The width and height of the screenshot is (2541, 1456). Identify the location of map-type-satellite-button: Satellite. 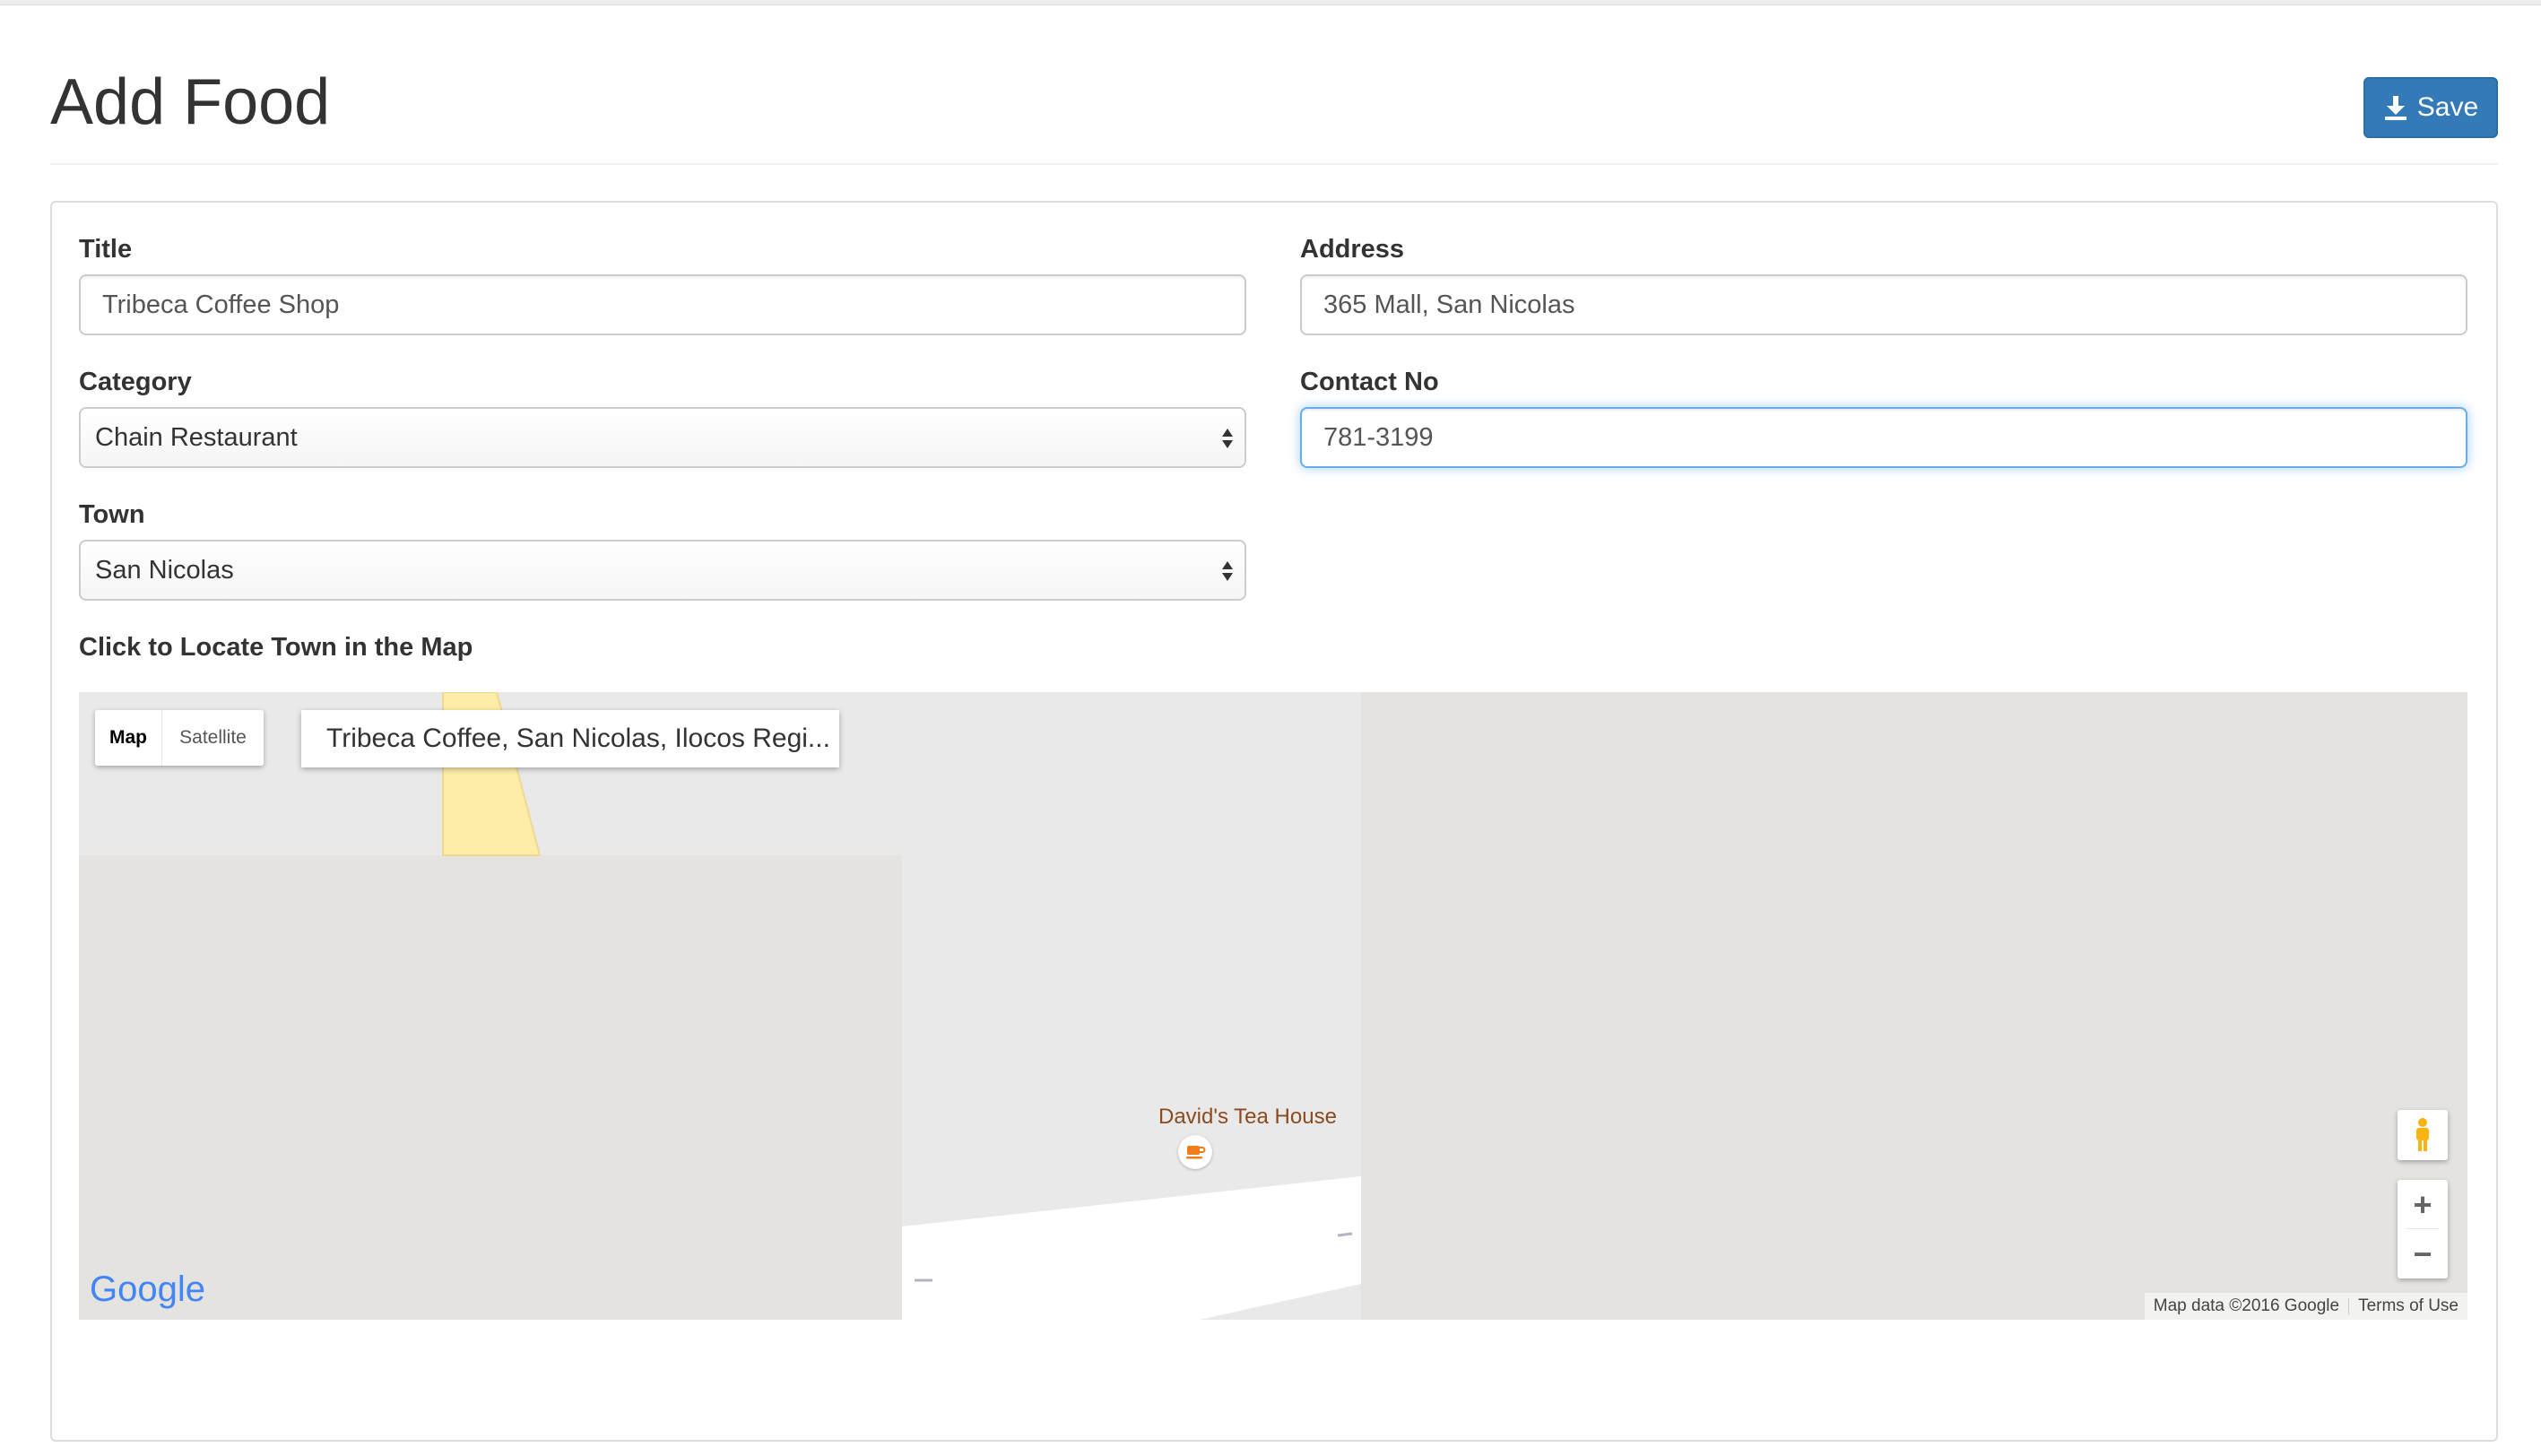
(213, 738).